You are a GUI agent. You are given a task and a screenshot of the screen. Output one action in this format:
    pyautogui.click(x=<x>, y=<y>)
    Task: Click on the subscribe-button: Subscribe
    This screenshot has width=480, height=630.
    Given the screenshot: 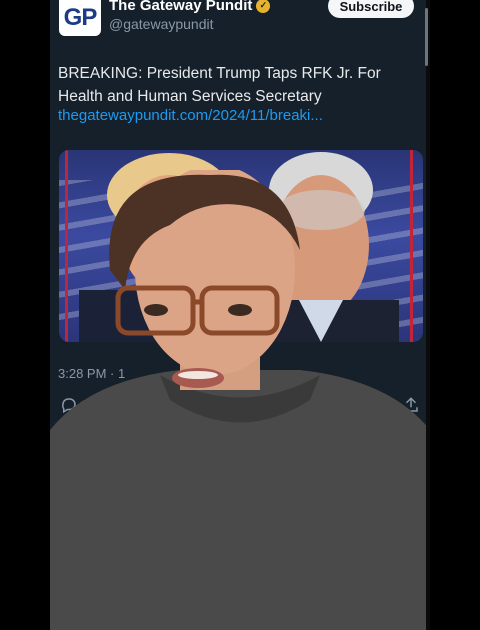 What is the action you would take?
    pyautogui.click(x=371, y=9)
    